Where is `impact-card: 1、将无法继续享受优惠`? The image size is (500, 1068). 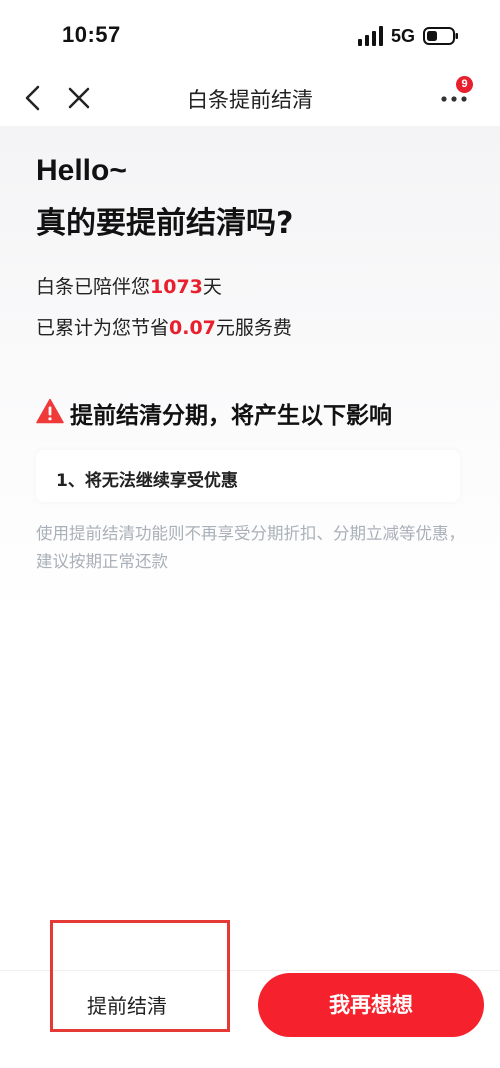 impact-card: 1、将无法继续享受优惠 is located at coordinates (248, 476).